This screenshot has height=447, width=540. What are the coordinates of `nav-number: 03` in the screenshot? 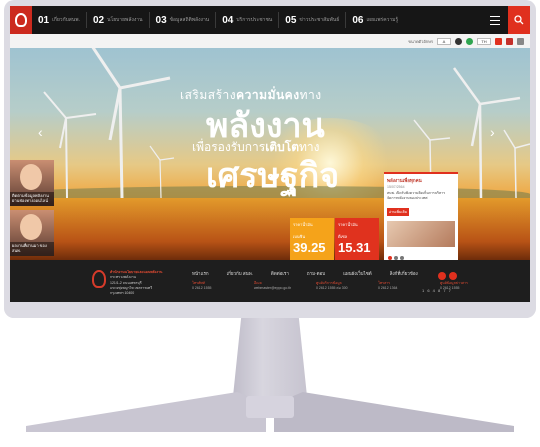 It's located at (161, 20).